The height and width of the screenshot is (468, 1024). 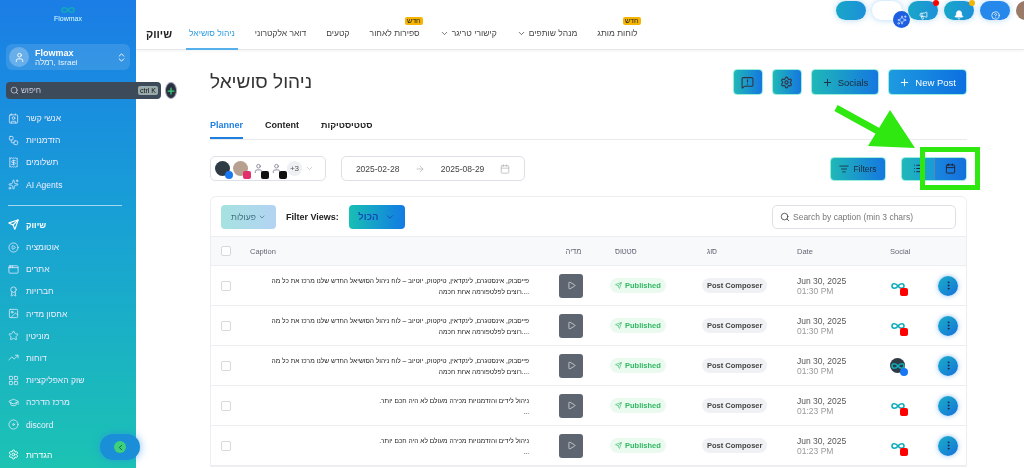 What do you see at coordinates (13, 185) in the screenshot?
I see `sparkles-icon` at bounding box center [13, 185].